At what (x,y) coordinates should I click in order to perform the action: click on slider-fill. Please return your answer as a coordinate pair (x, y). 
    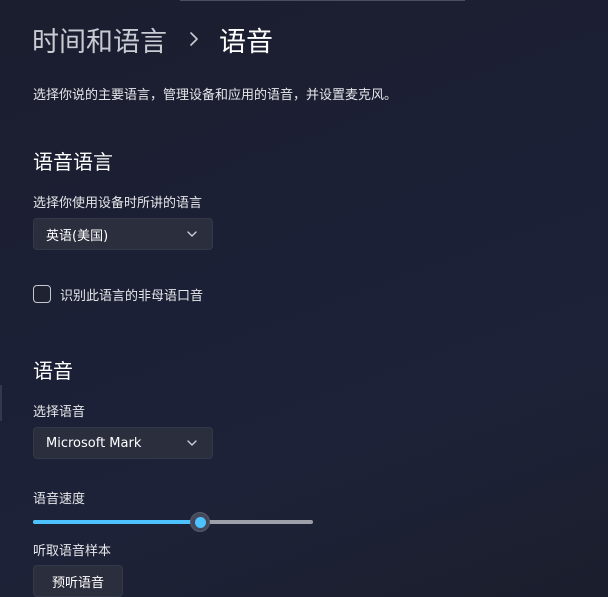
    Looking at the image, I should click on (116, 522).